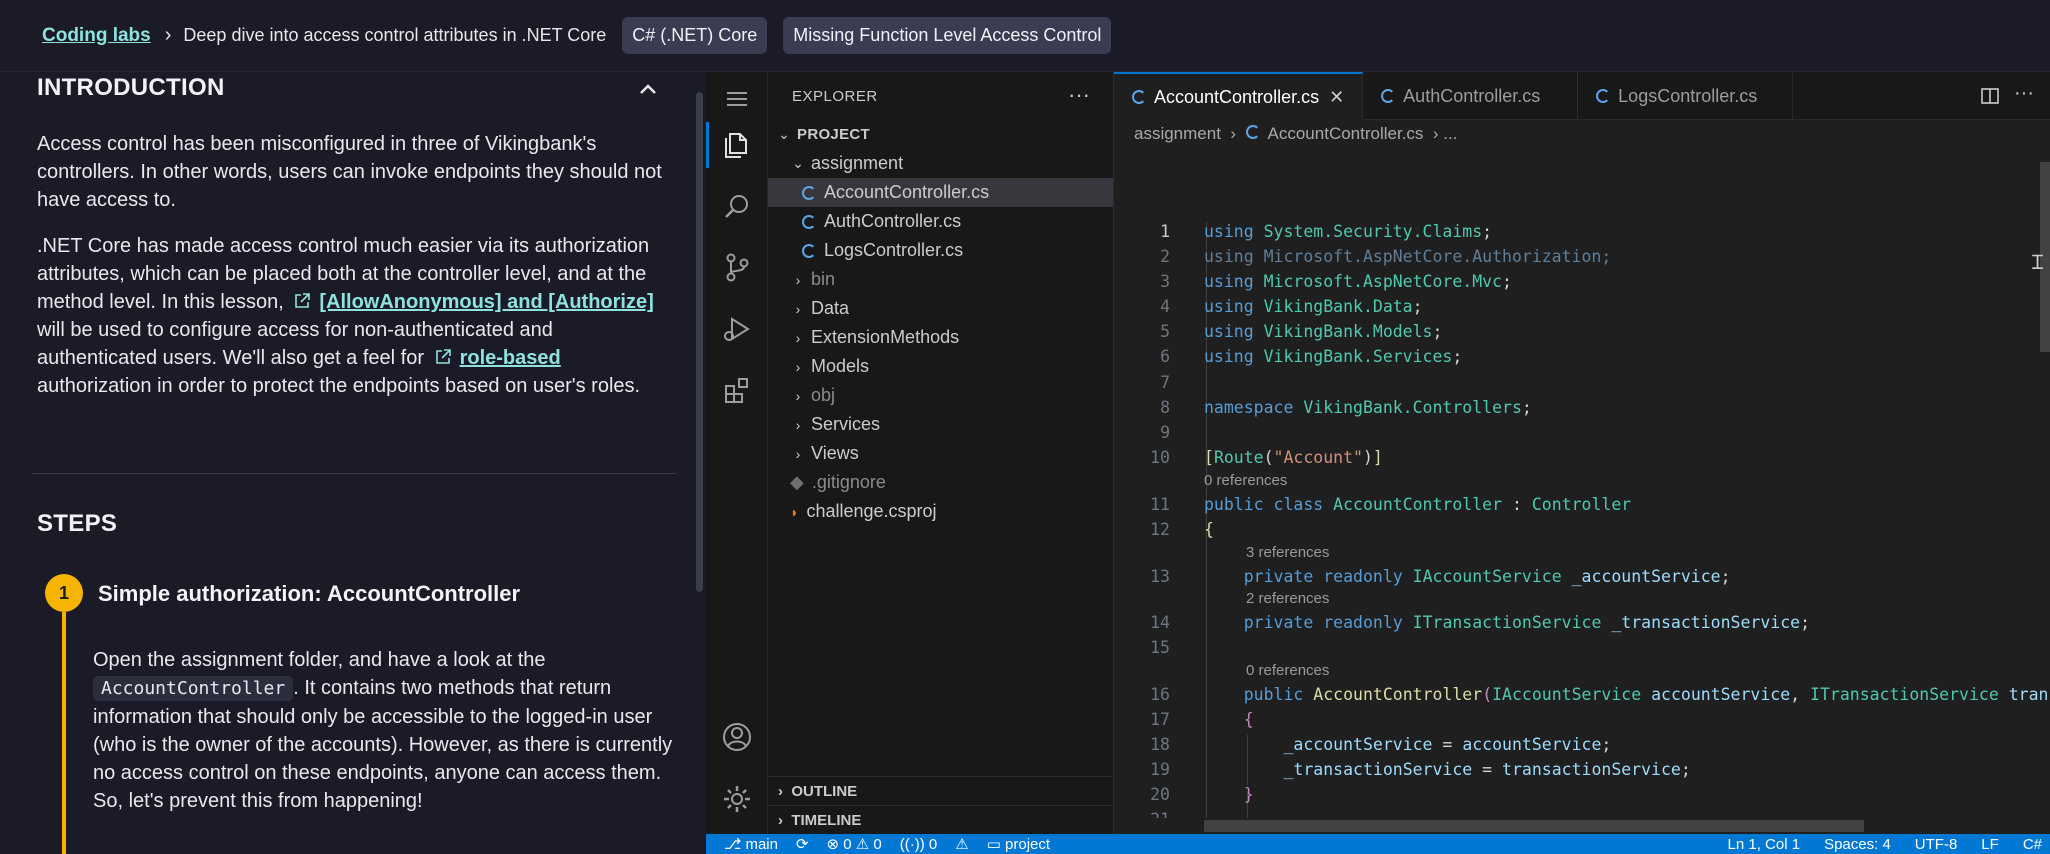  I want to click on folder-bin: › bin, so click(940, 279).